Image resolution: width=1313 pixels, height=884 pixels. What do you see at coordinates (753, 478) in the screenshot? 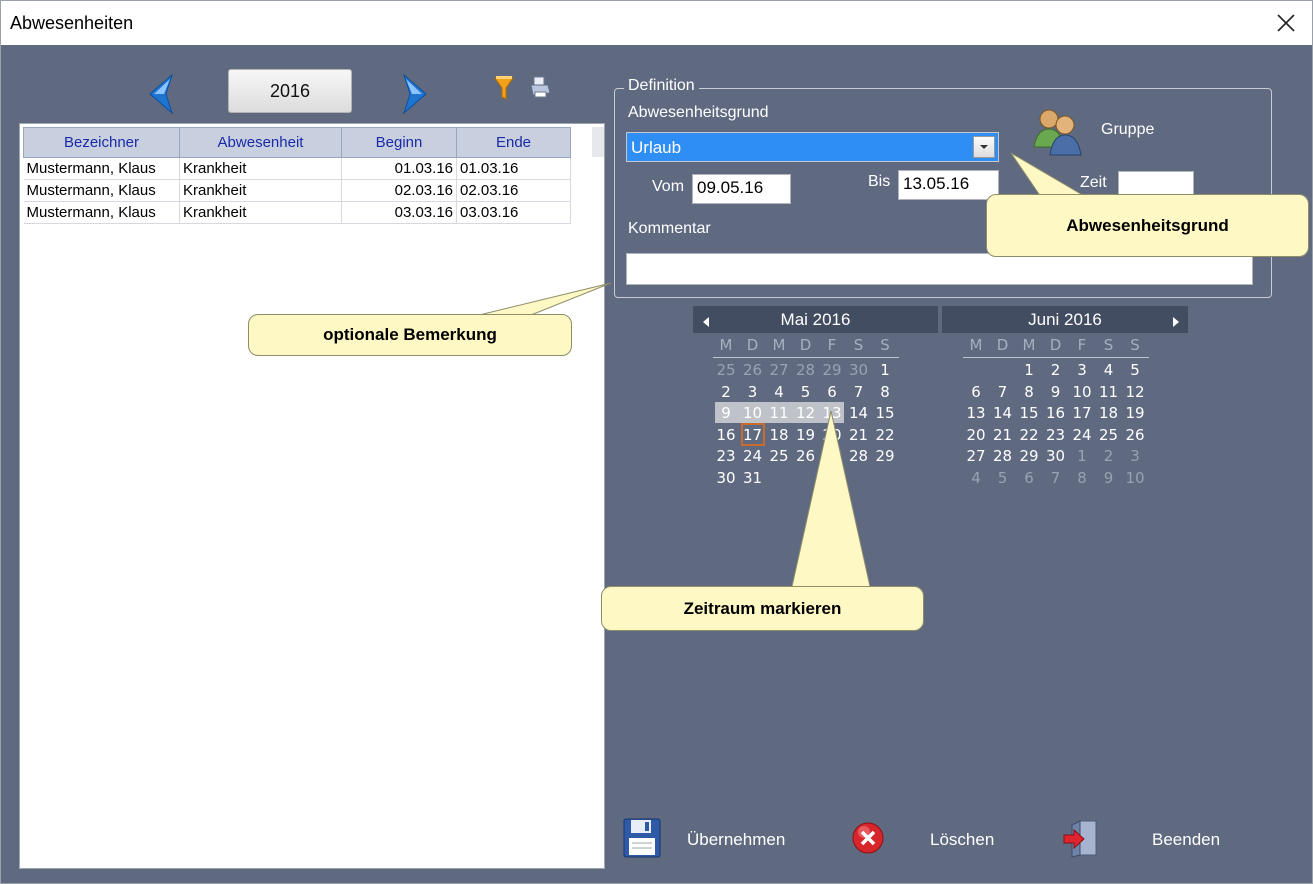
I see `calendar-day: 31` at bounding box center [753, 478].